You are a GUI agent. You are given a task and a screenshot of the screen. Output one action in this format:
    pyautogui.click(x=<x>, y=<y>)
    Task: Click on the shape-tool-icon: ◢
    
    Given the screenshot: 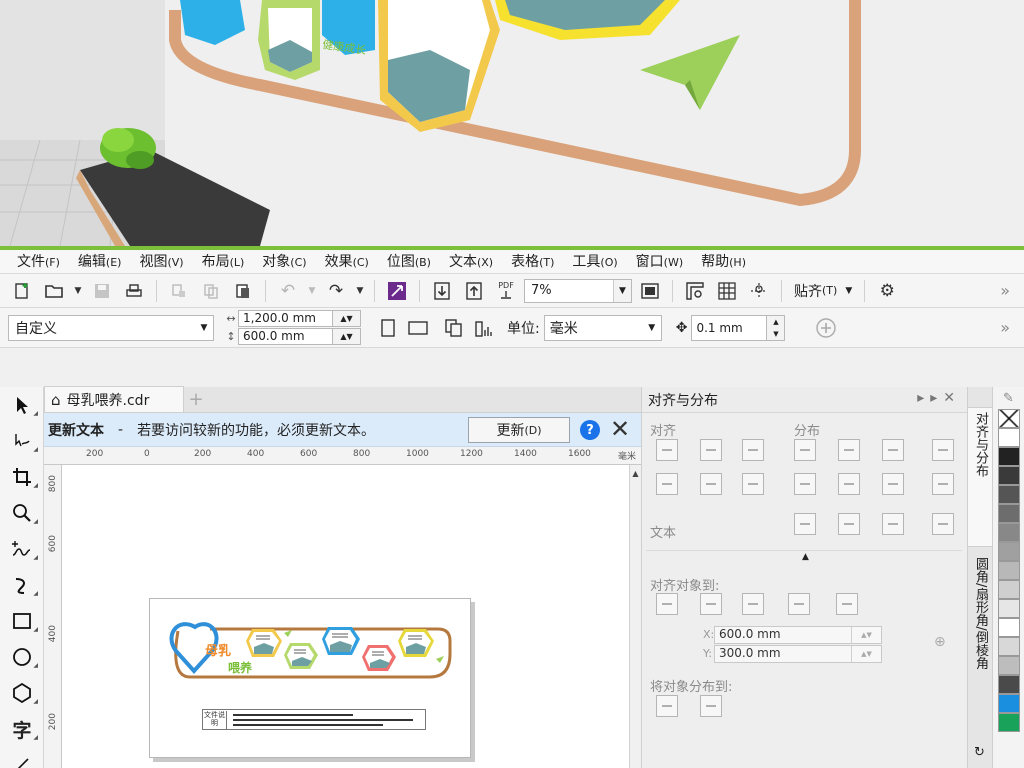 What is the action you would take?
    pyautogui.click(x=22, y=441)
    